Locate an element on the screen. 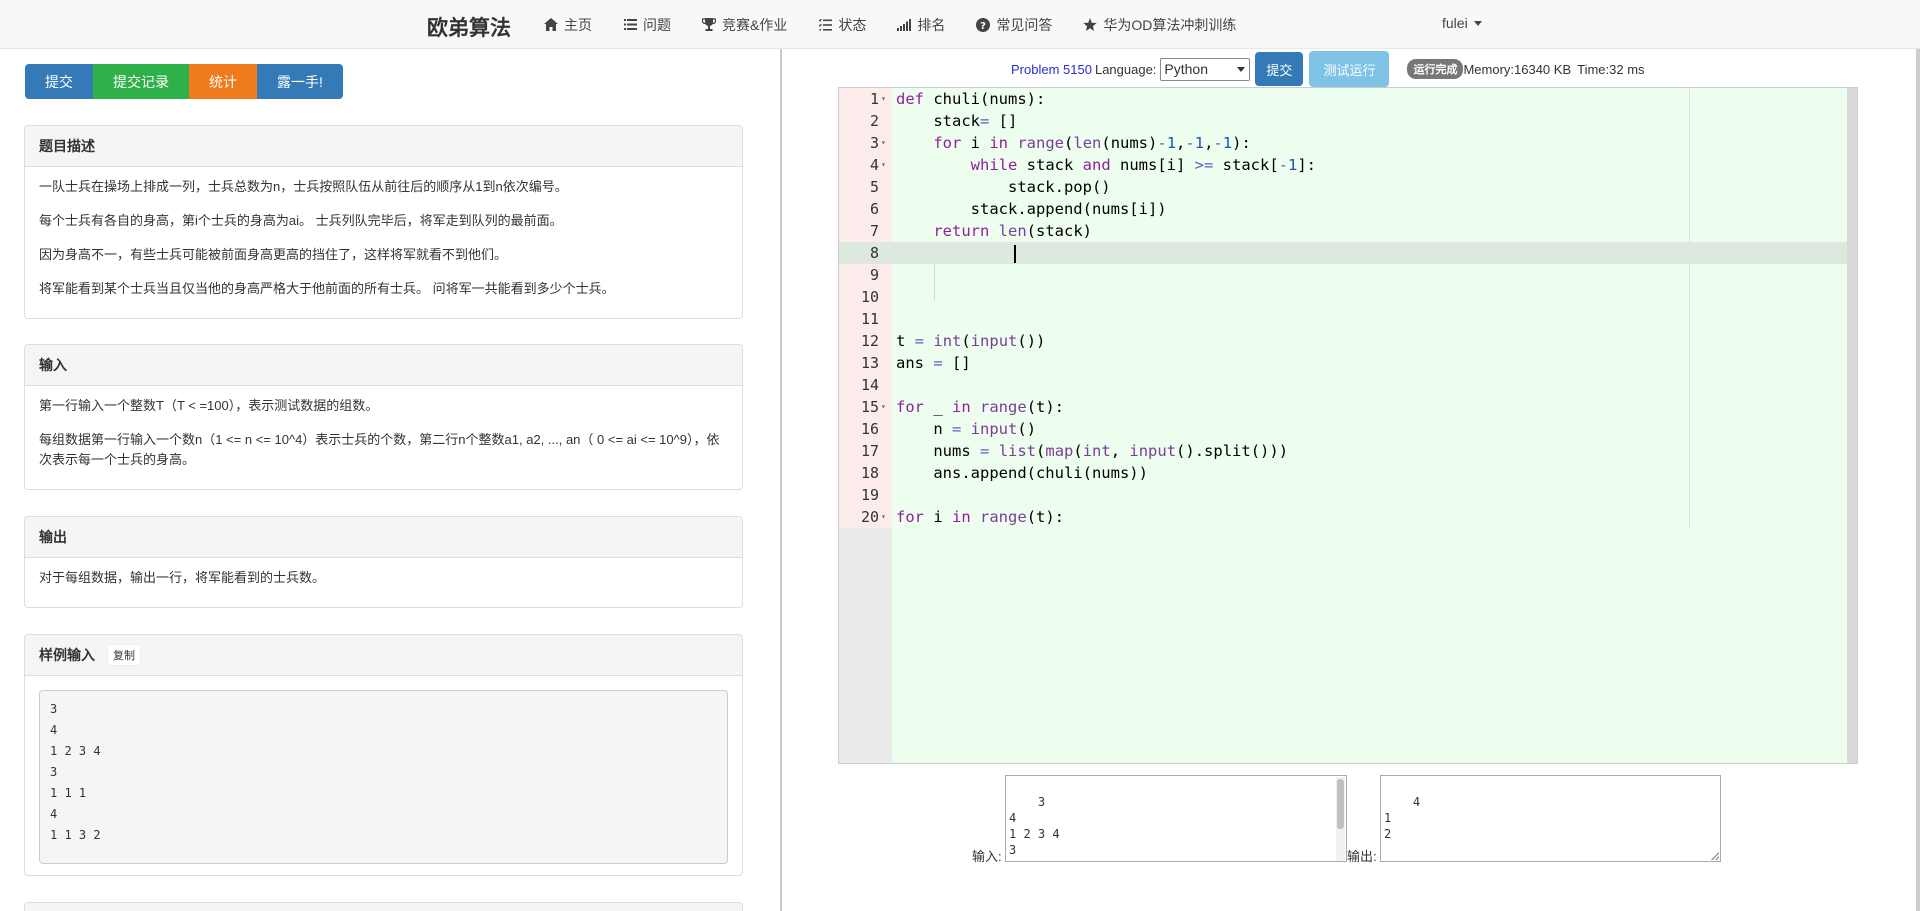 The width and height of the screenshot is (1920, 911). line-number: 15 is located at coordinates (869, 407).